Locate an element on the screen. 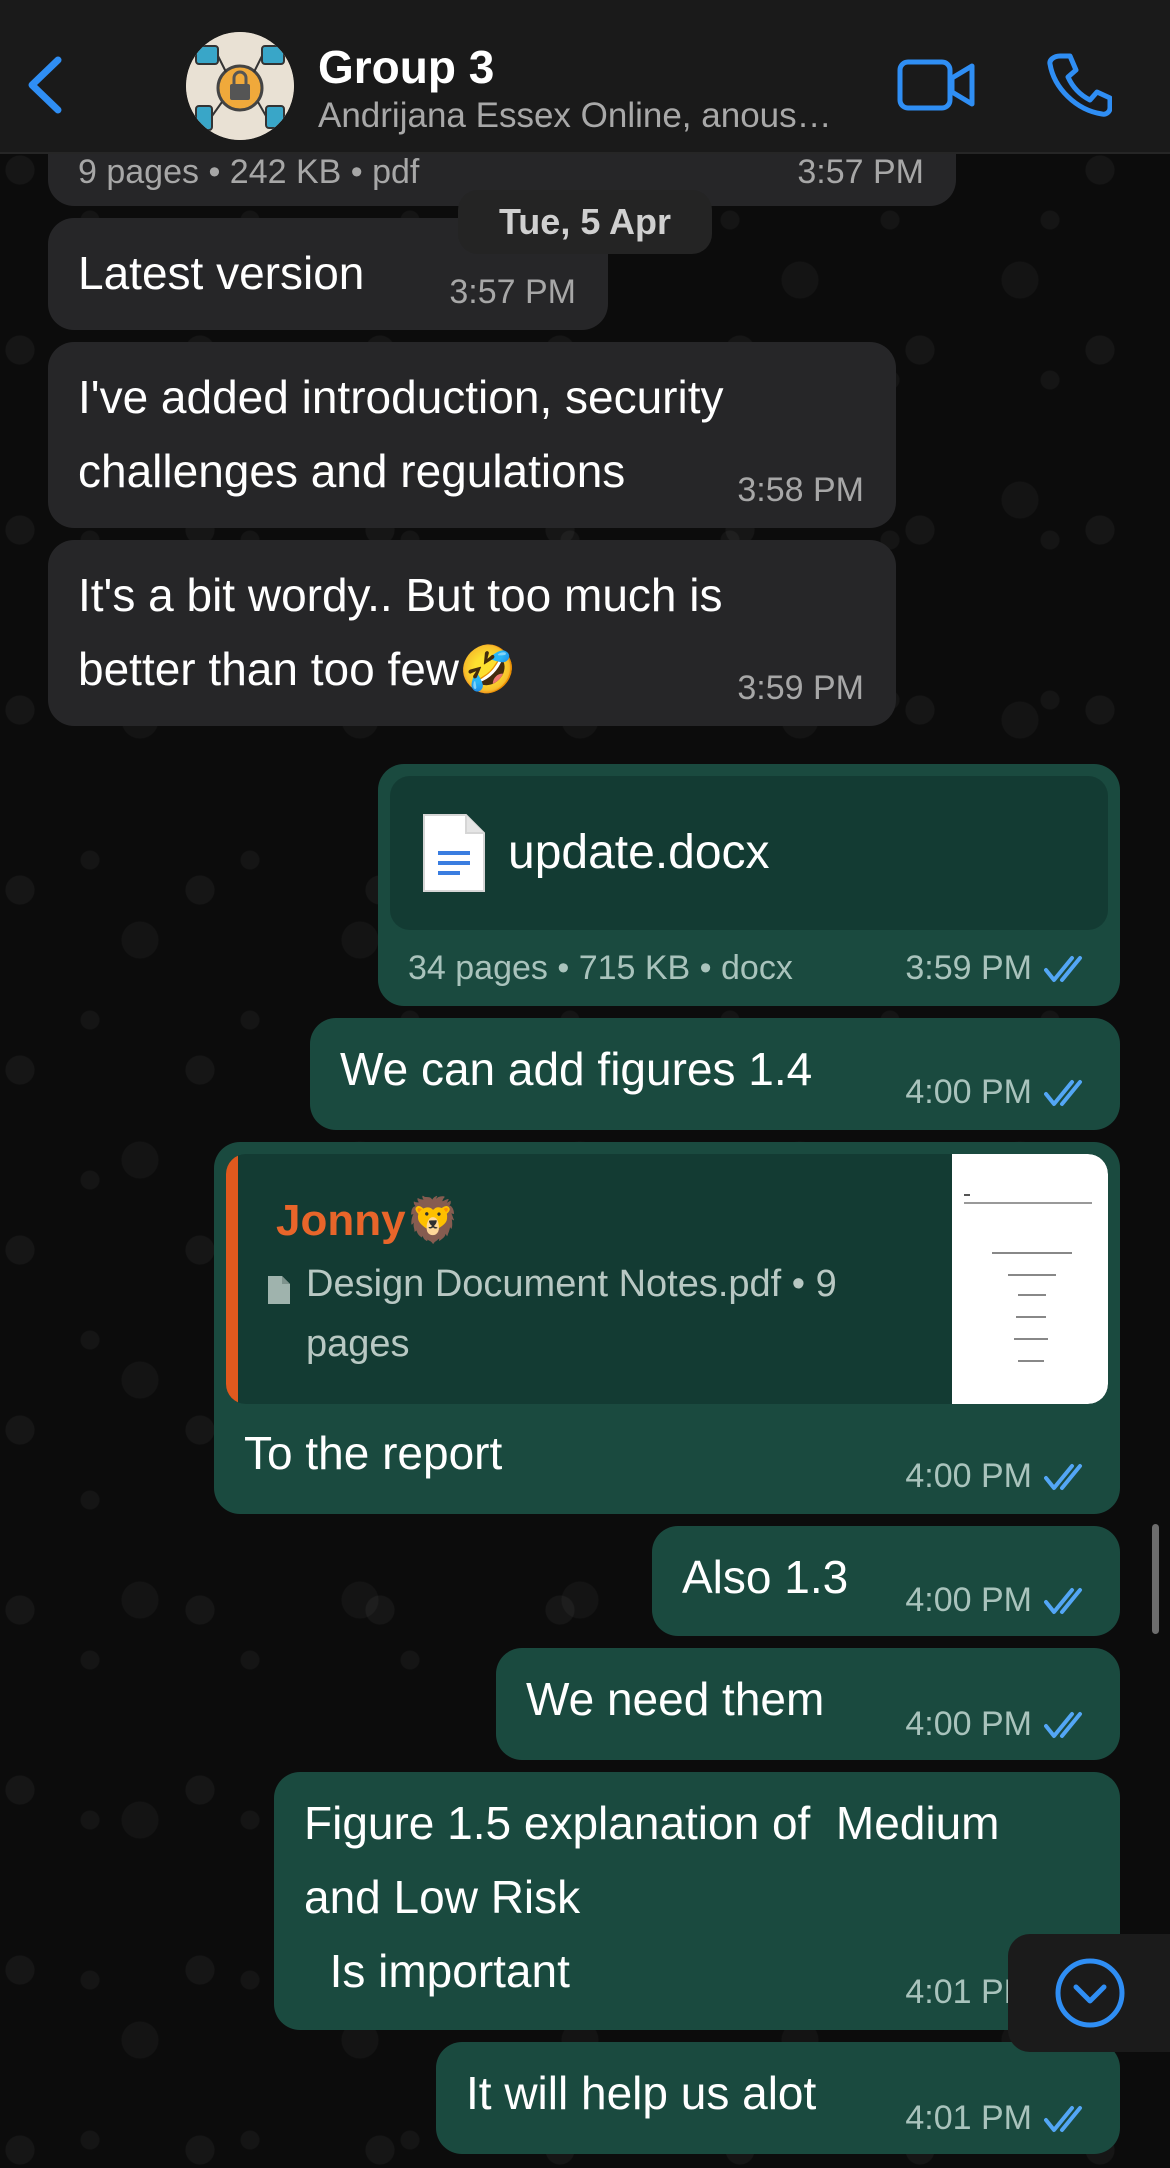 The width and height of the screenshot is (1170, 2168). message-time: 3:58 PM is located at coordinates (800, 490).